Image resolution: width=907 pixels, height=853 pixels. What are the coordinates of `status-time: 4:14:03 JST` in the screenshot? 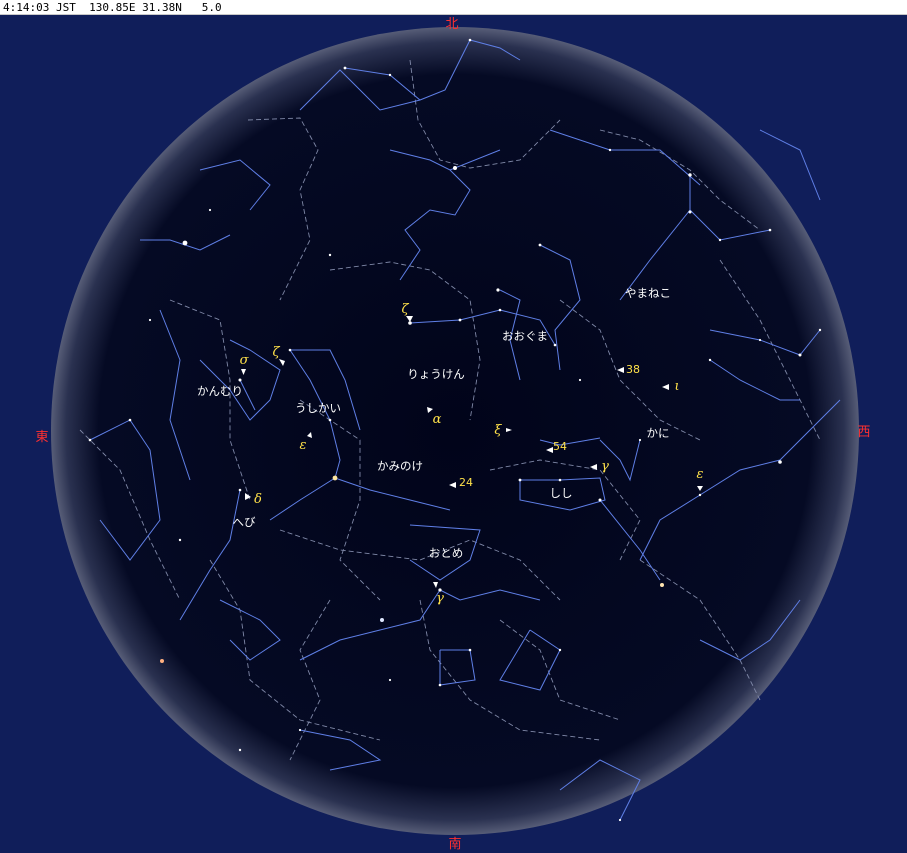 It's located at (39, 7).